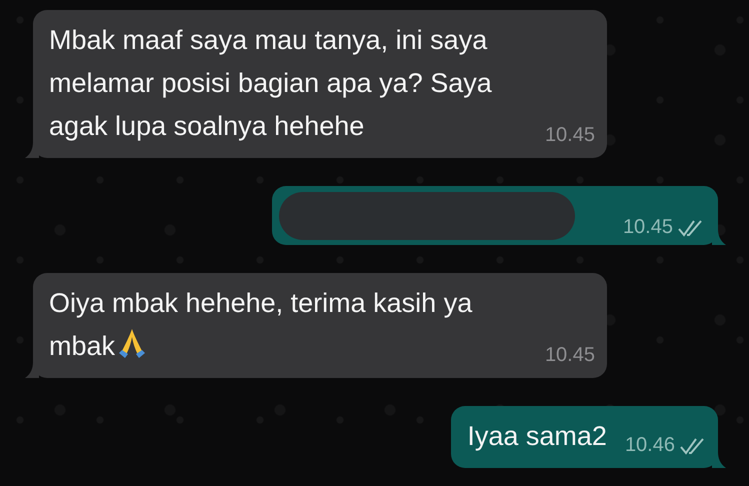 This screenshot has height=486, width=749. I want to click on message-text: Mbak maaf saya mau tanya, ini saya melamar posisi bagian apa ya? Saya agak lupa soalnya hehehe, so click(271, 83).